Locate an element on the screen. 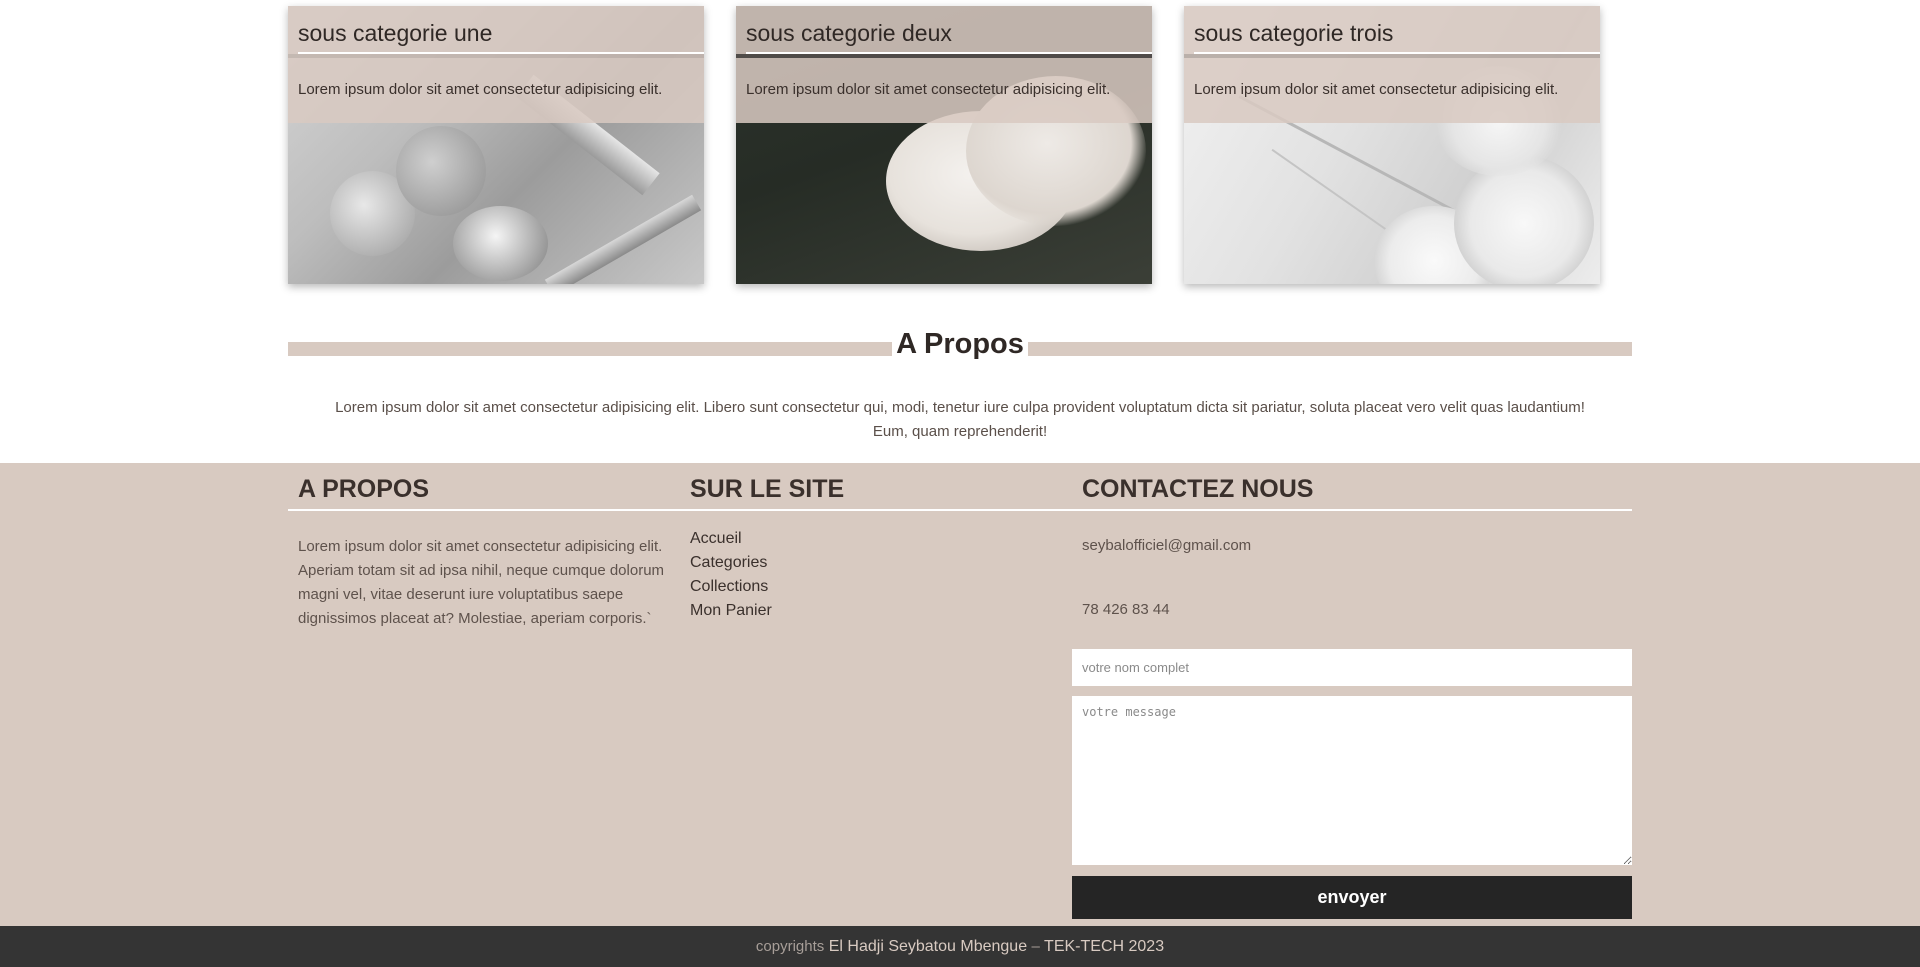  category-title: sous categorie une is located at coordinates (395, 33).